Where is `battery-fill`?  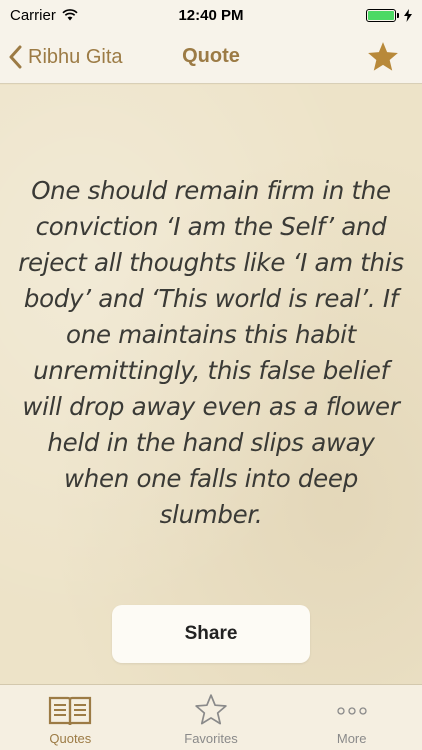
battery-fill is located at coordinates (381, 15).